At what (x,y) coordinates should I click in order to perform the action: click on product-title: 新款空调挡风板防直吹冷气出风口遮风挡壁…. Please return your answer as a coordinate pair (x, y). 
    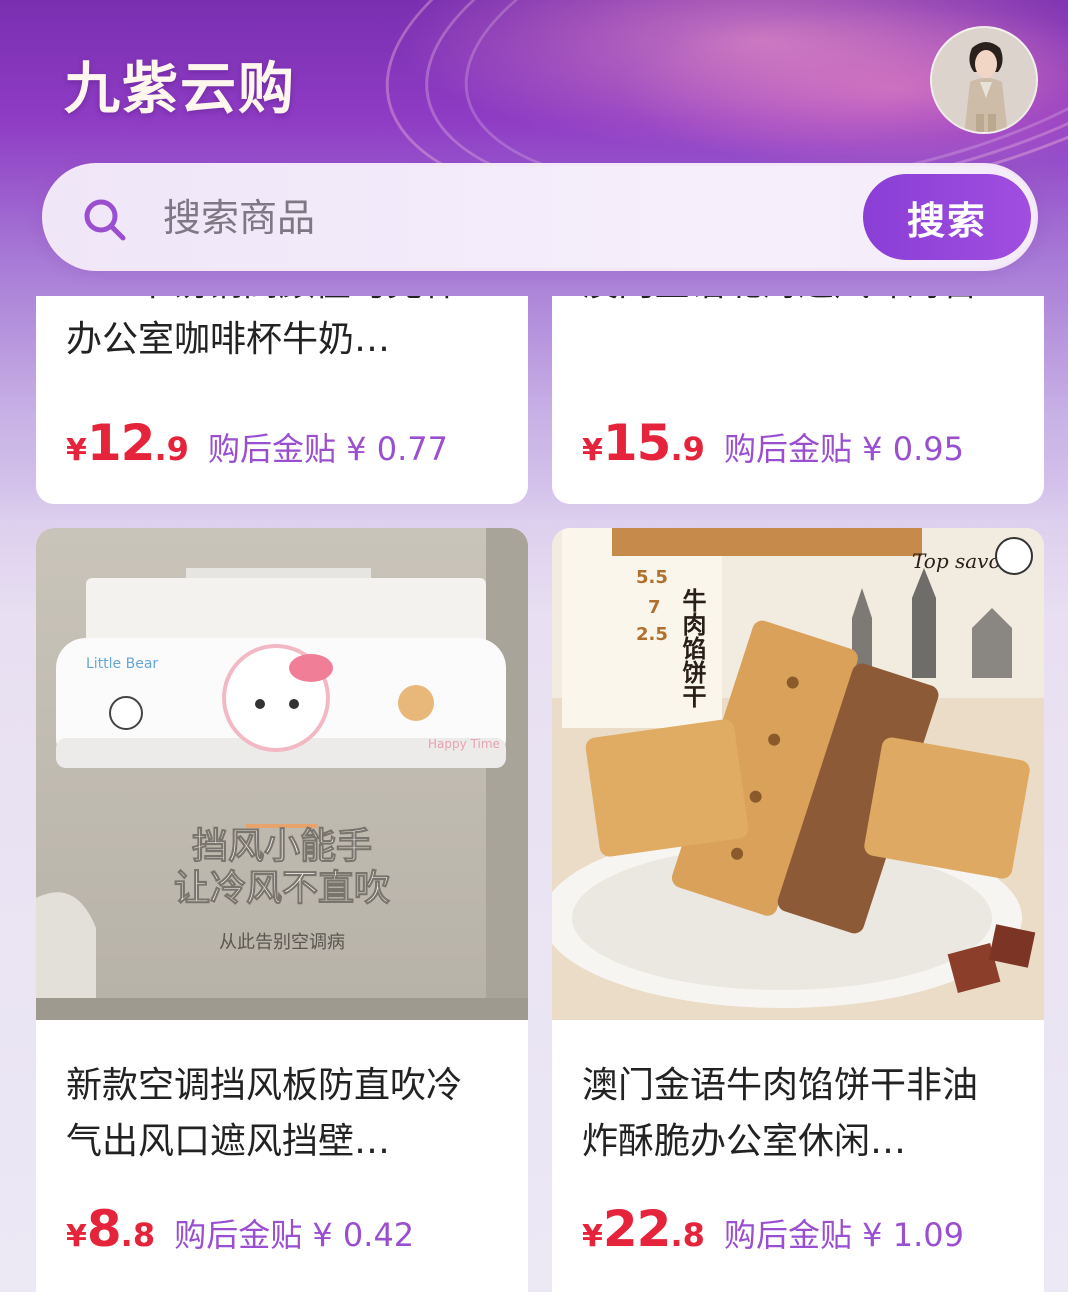
    Looking at the image, I should click on (264, 1113).